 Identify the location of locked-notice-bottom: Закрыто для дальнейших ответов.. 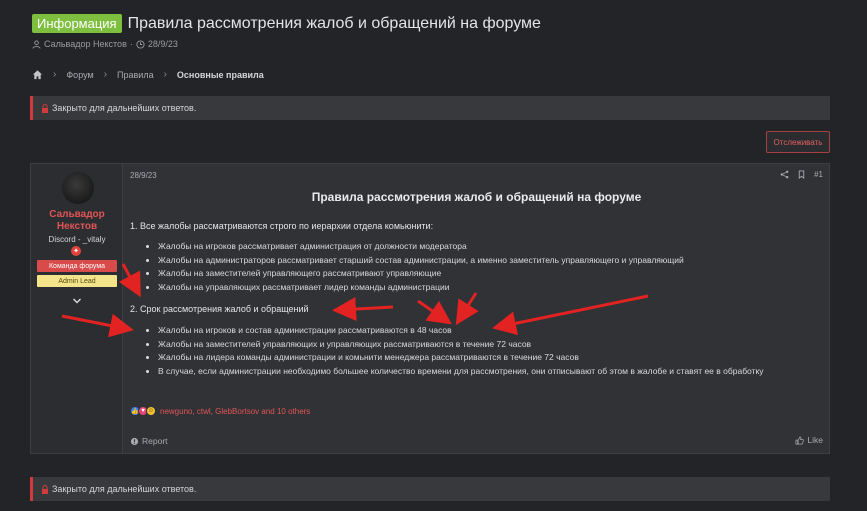
(430, 489).